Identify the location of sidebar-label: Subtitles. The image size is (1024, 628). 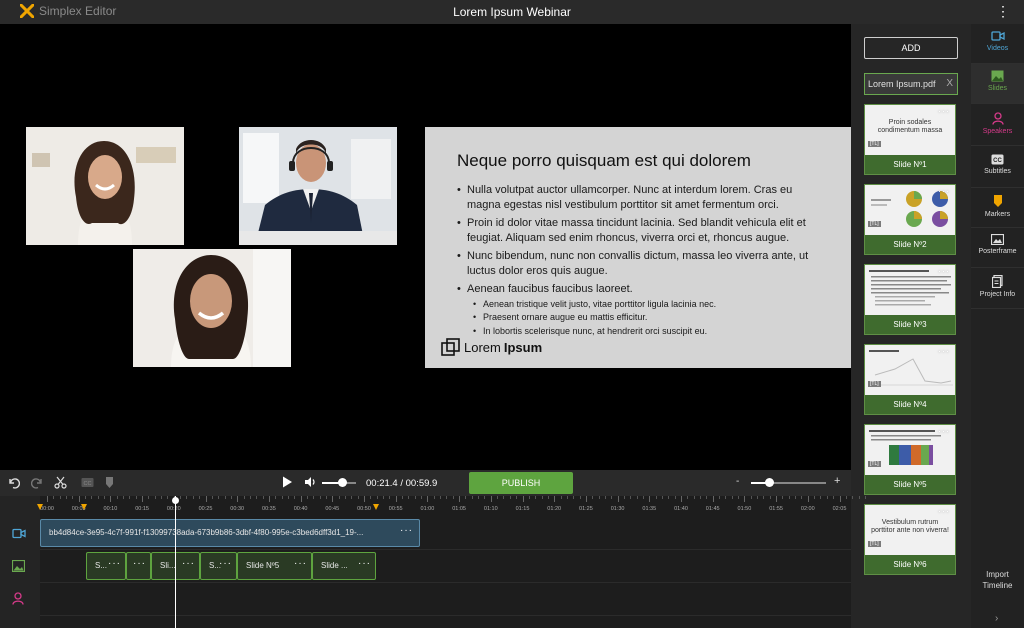
(997, 171).